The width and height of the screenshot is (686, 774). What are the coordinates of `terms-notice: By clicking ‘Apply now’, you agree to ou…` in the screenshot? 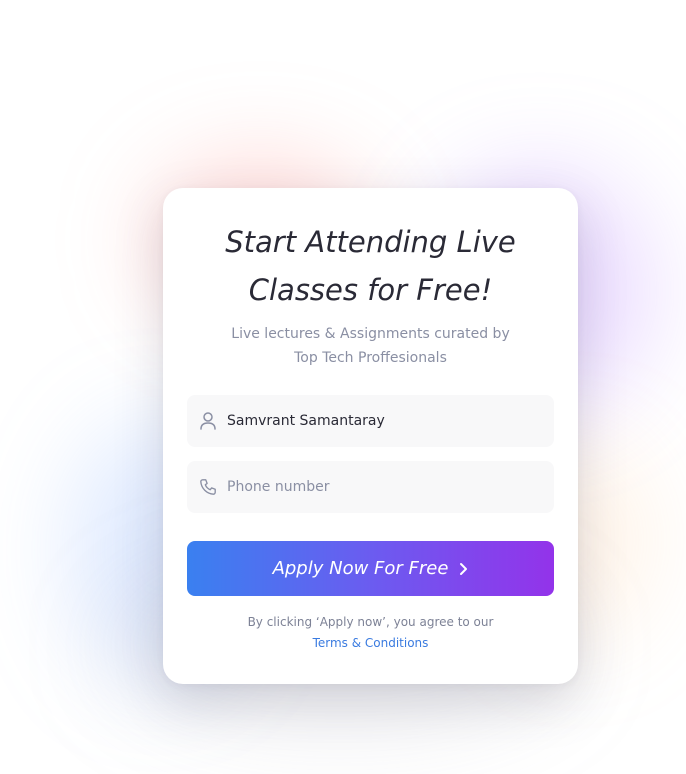 It's located at (370, 633).